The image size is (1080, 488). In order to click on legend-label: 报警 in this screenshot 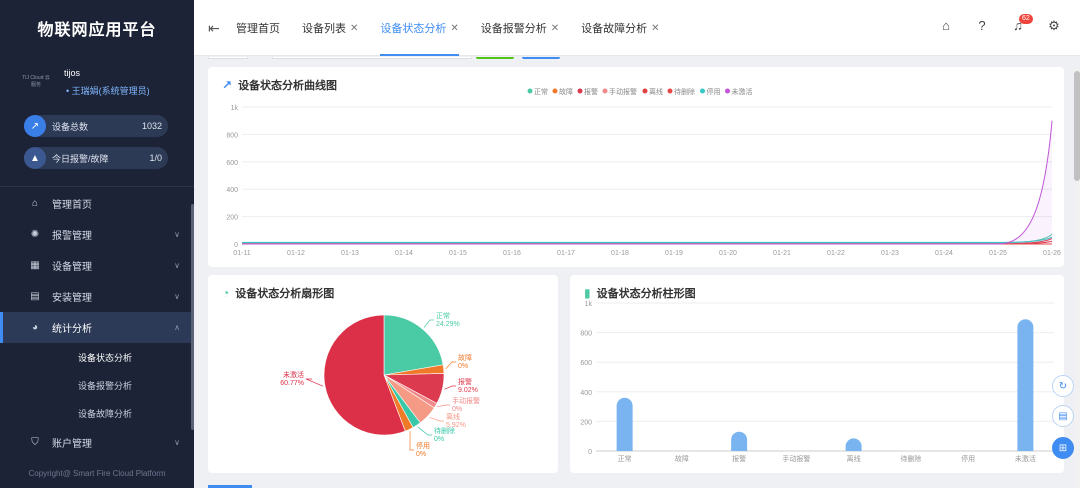, I will do `click(591, 91)`.